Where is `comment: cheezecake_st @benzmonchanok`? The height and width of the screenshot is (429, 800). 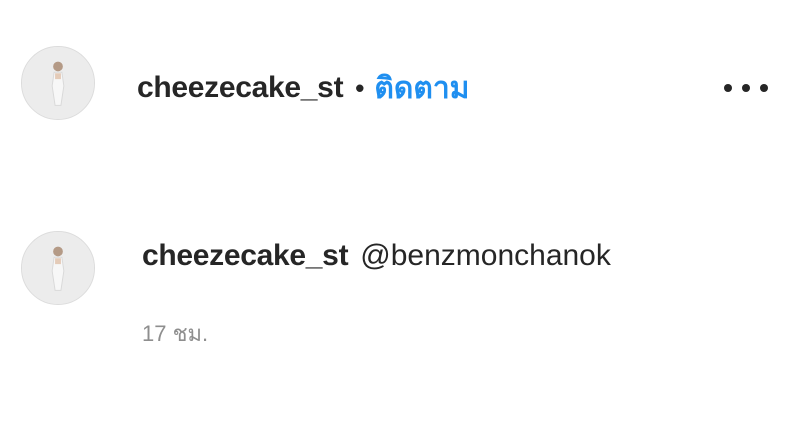 comment: cheezecake_st @benzmonchanok is located at coordinates (376, 256).